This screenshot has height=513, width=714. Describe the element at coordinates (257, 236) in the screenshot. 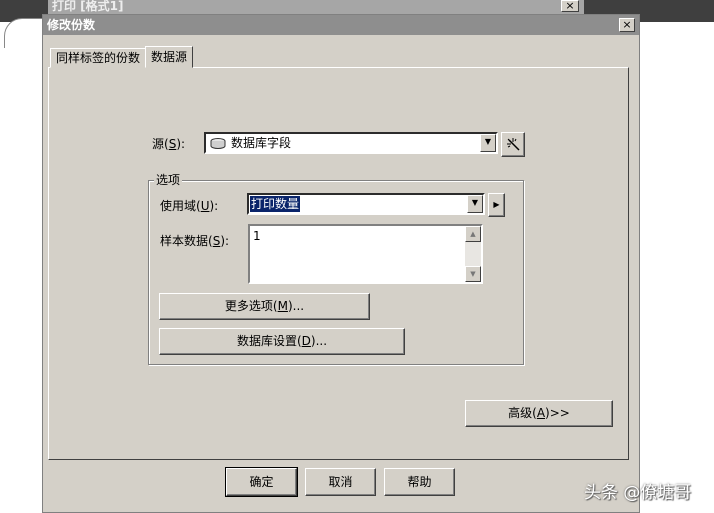

I see `sample-data-value: 1` at that location.